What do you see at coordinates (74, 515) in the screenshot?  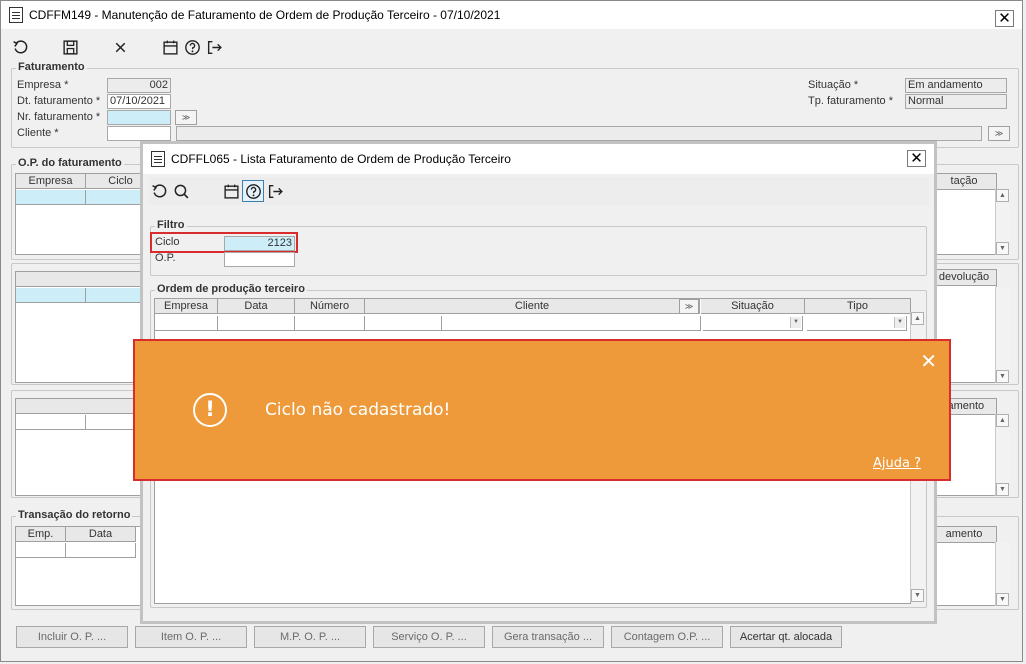 I see `retorno-group-title: Transação do retorno` at bounding box center [74, 515].